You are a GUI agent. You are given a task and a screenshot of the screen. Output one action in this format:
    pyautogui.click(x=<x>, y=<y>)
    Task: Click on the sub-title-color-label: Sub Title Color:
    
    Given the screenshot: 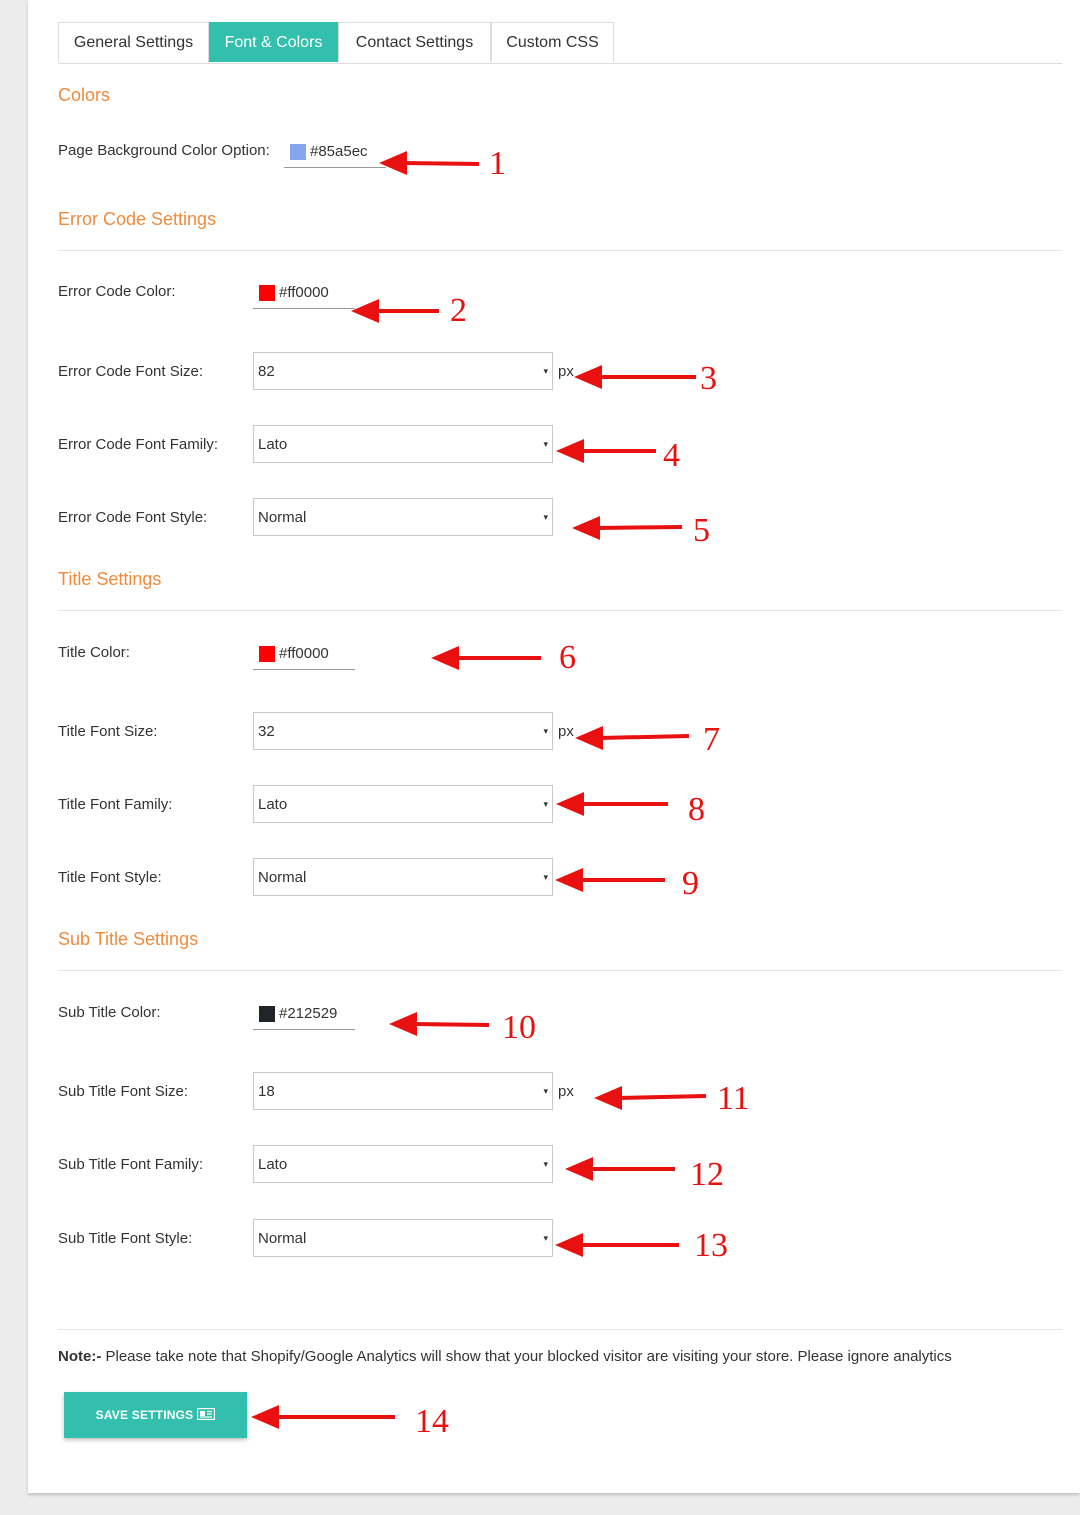 What is the action you would take?
    pyautogui.click(x=109, y=1012)
    